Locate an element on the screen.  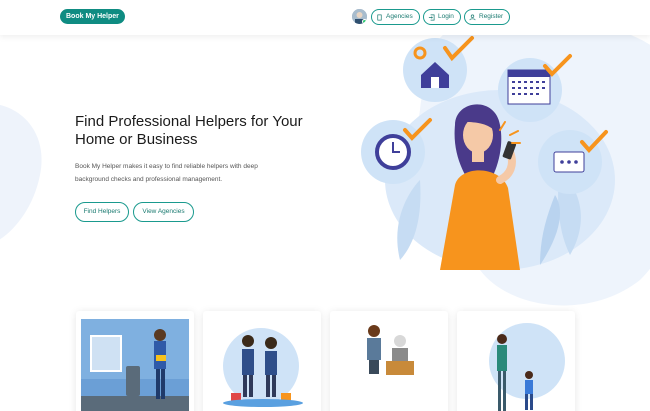
user-icon is located at coordinates (472, 17).